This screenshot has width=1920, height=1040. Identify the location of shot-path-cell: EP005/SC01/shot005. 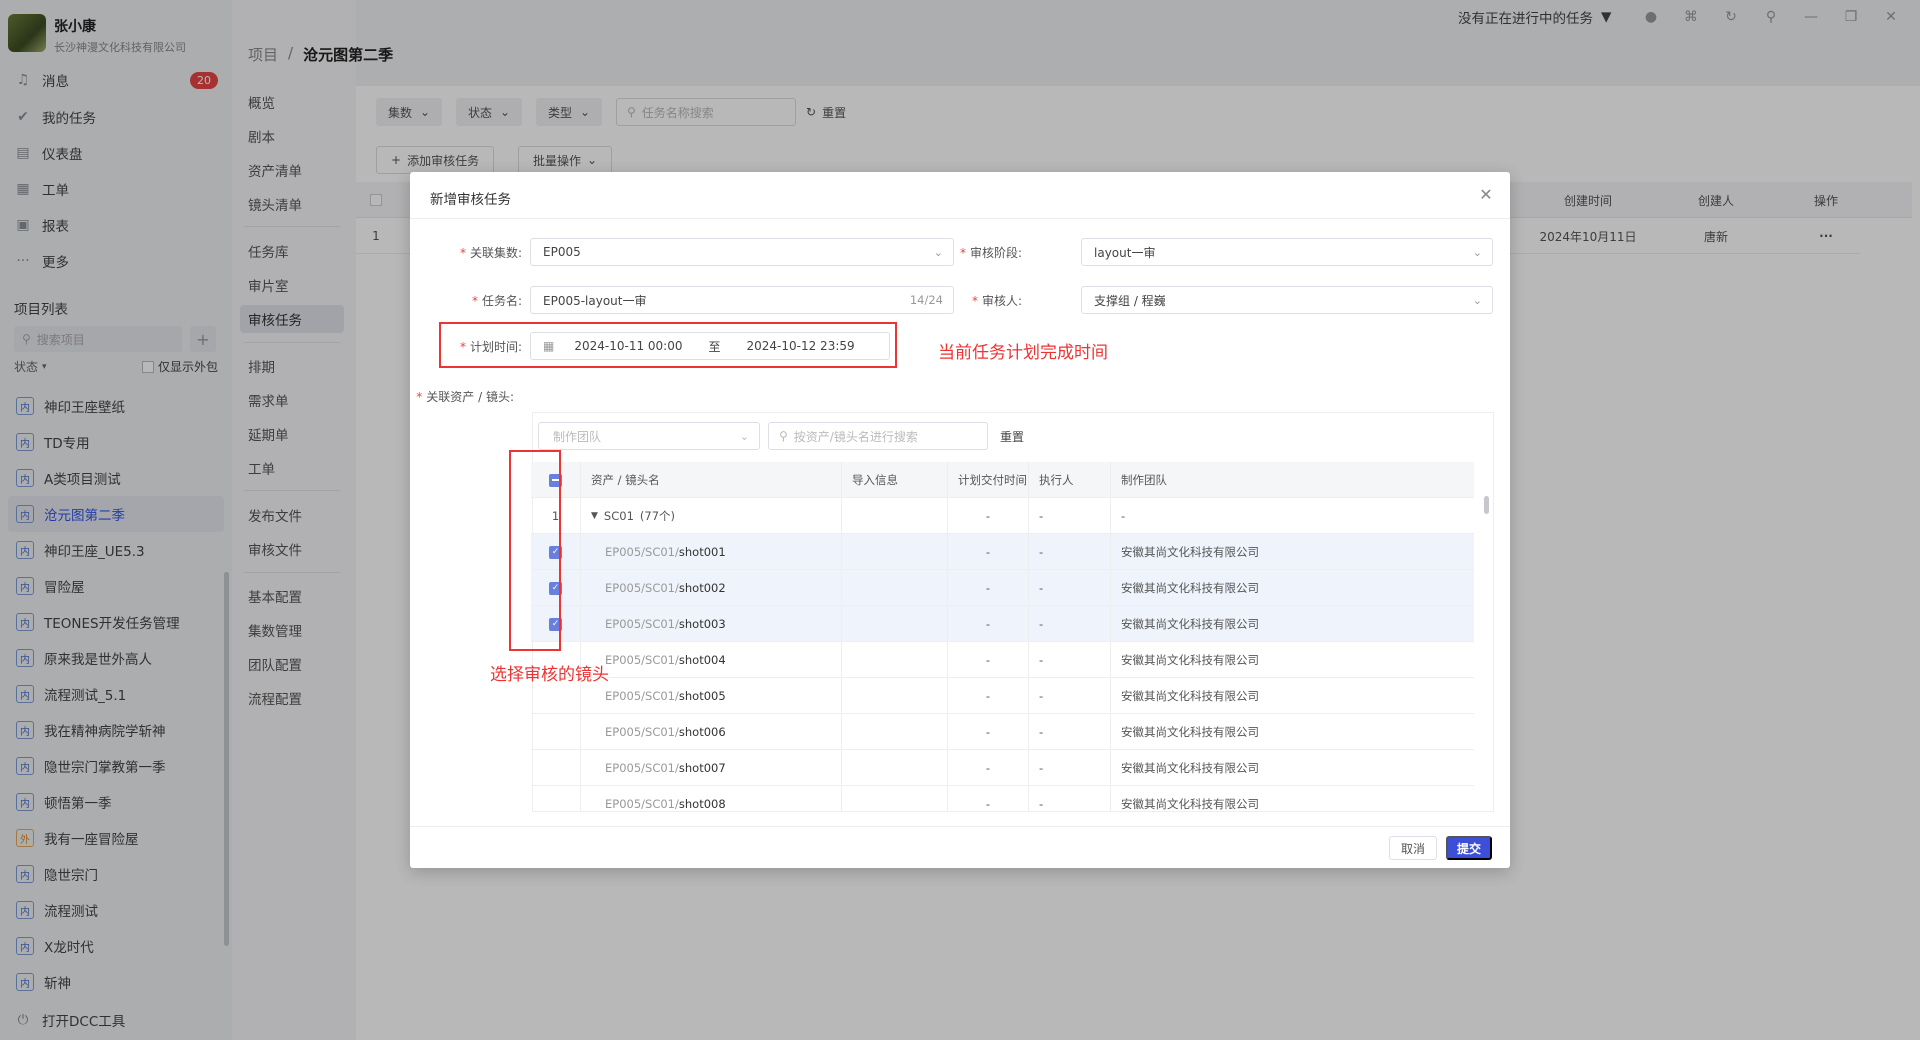
(711, 696).